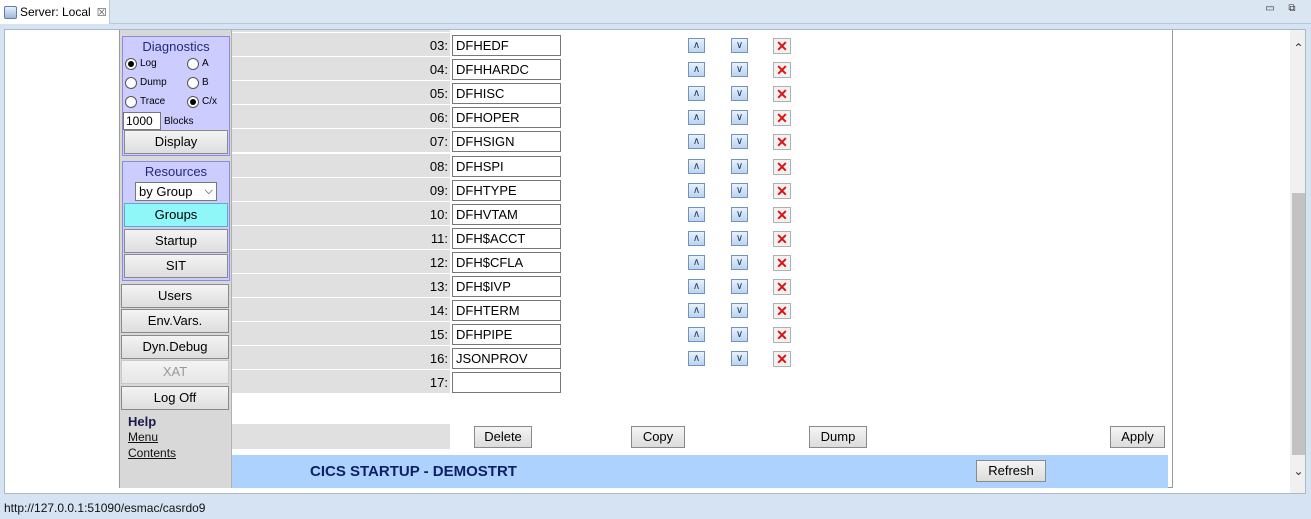 Image resolution: width=1311 pixels, height=519 pixels. I want to click on dump-button: Dump, so click(838, 437).